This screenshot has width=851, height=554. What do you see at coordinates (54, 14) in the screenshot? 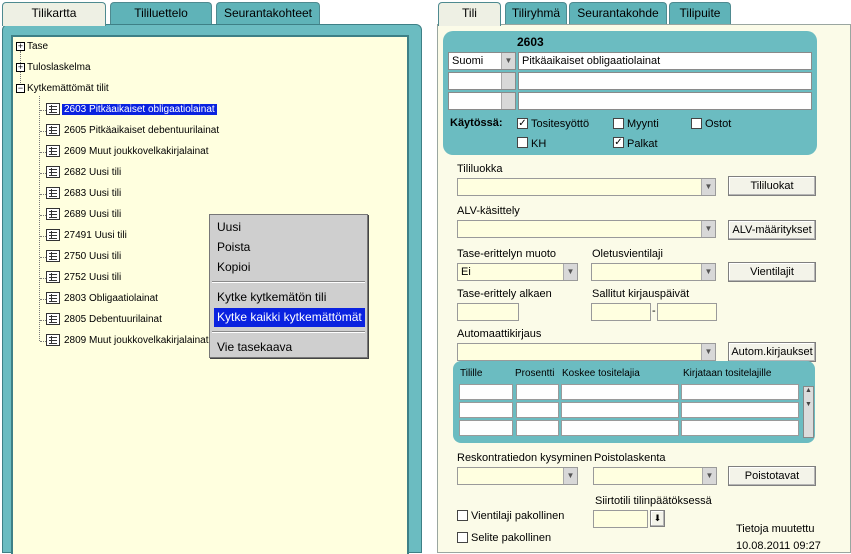
I see `tab-tilikartta: Tilikartta` at bounding box center [54, 14].